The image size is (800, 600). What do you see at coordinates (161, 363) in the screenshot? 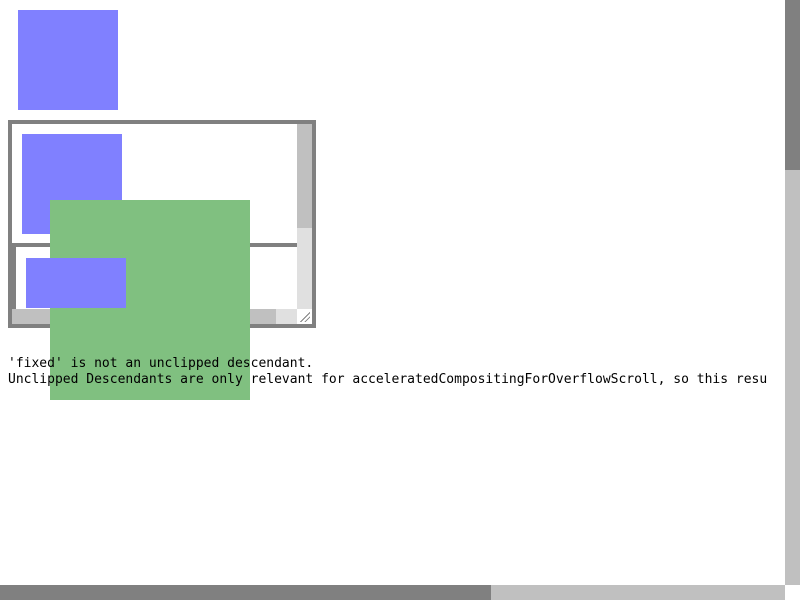
I see `description-line-1: 'fixed' is not an unclipped descendant.` at bounding box center [161, 363].